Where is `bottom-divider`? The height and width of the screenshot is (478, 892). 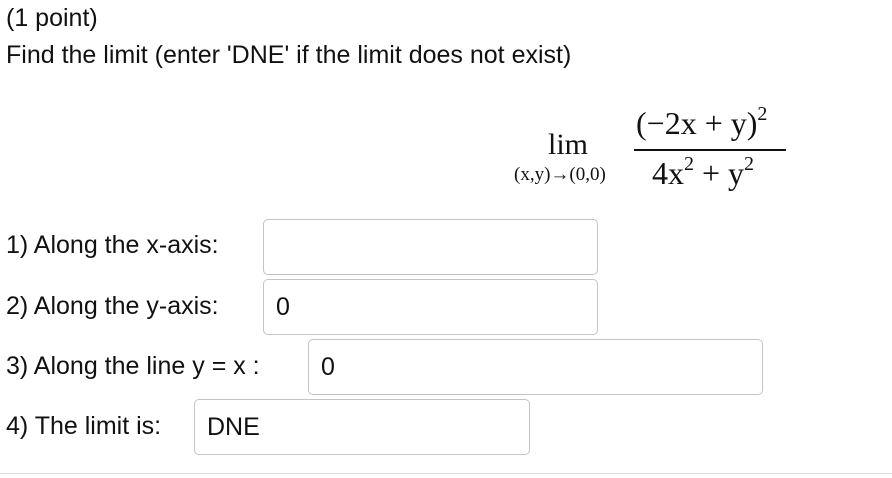
bottom-divider is located at coordinates (446, 473).